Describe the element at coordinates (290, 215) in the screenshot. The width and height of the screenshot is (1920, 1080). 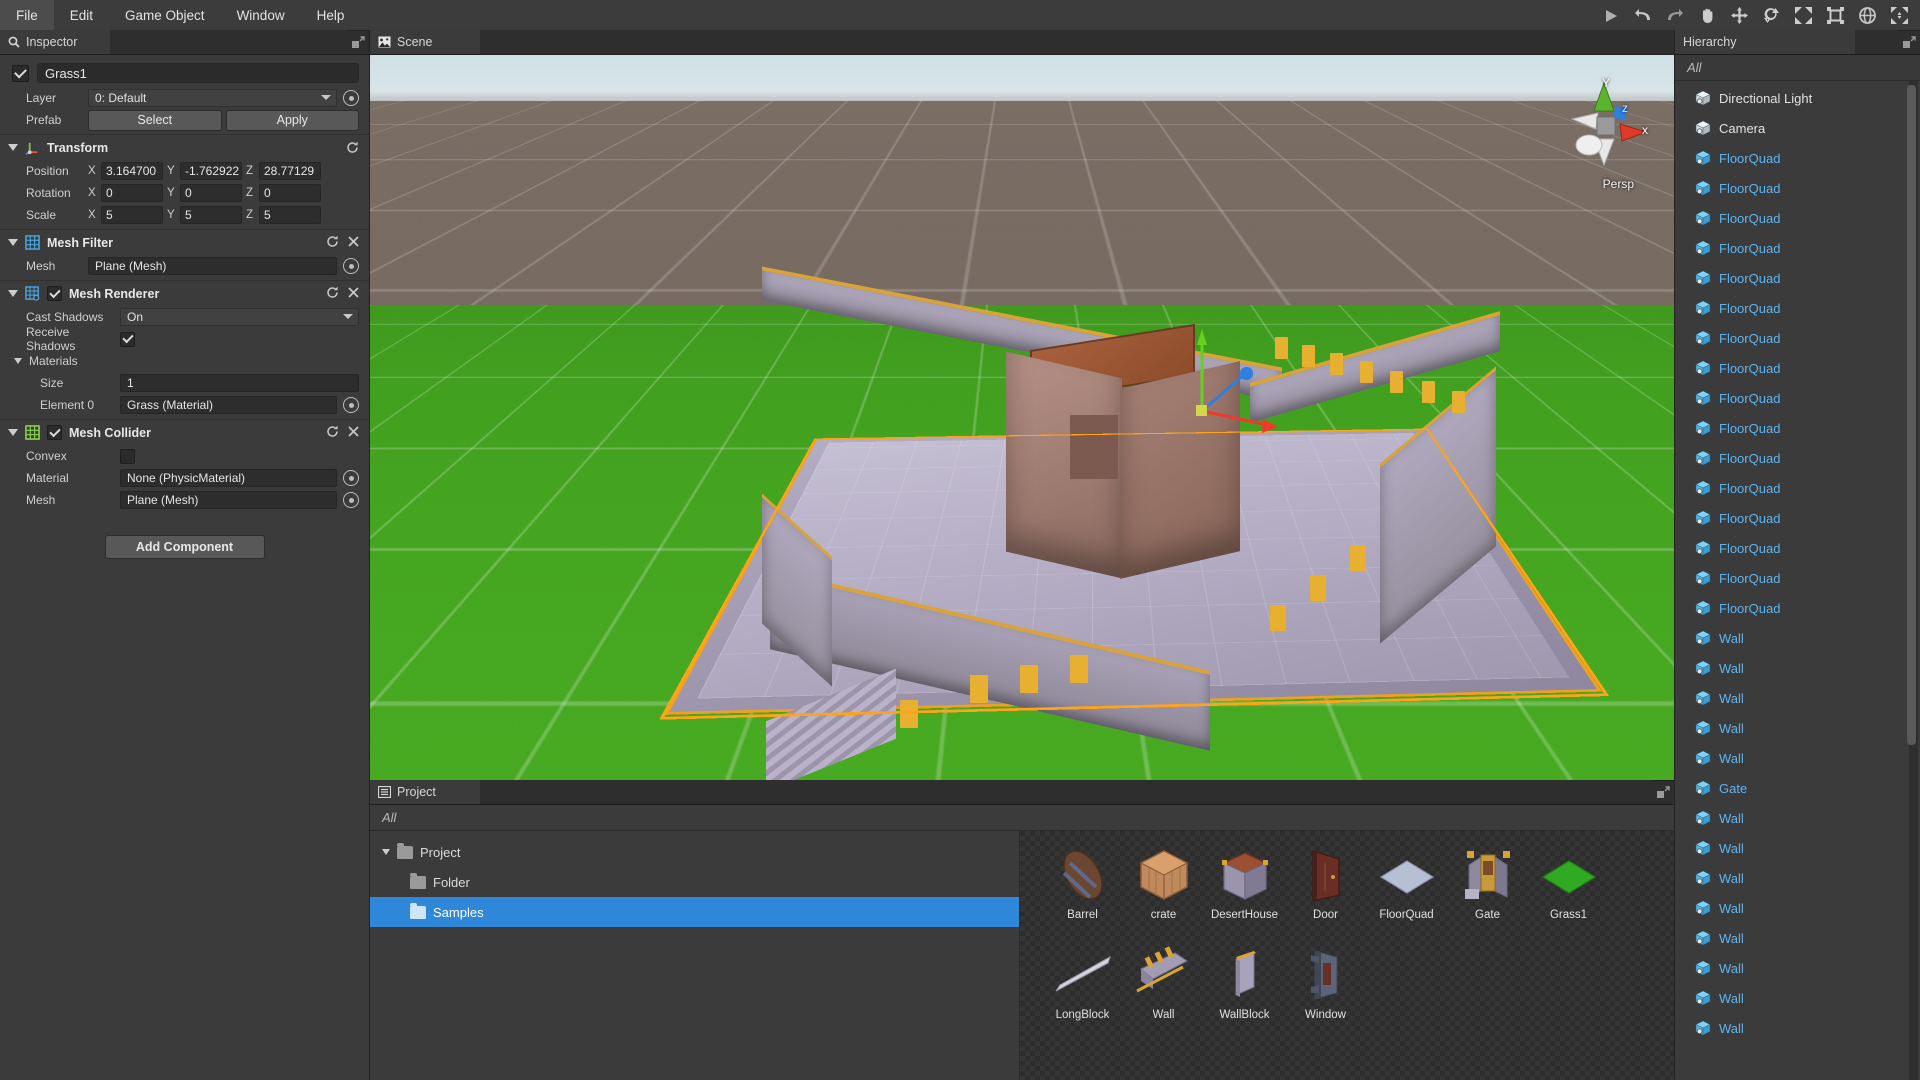
I see `scale-z-field: 5` at that location.